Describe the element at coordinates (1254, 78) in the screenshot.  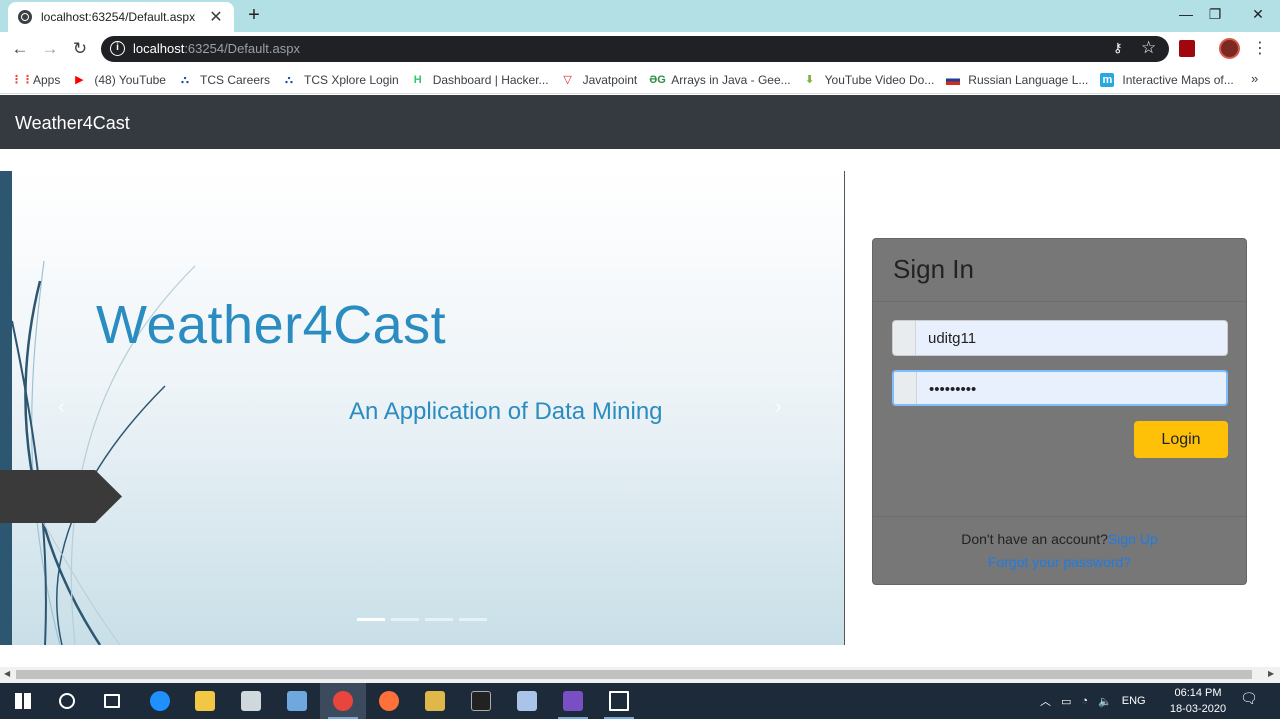
I see `bookmarks-overflow-icon: »` at that location.